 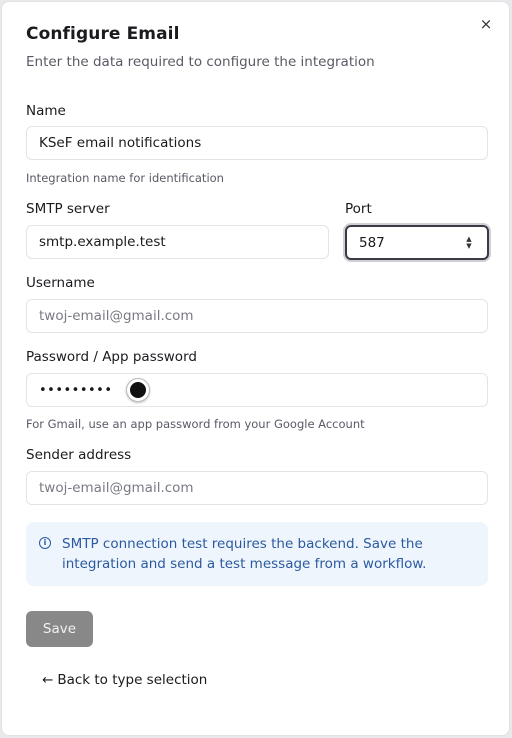 I want to click on back-to-type-selection-link: ← Back to type selection, so click(x=124, y=680).